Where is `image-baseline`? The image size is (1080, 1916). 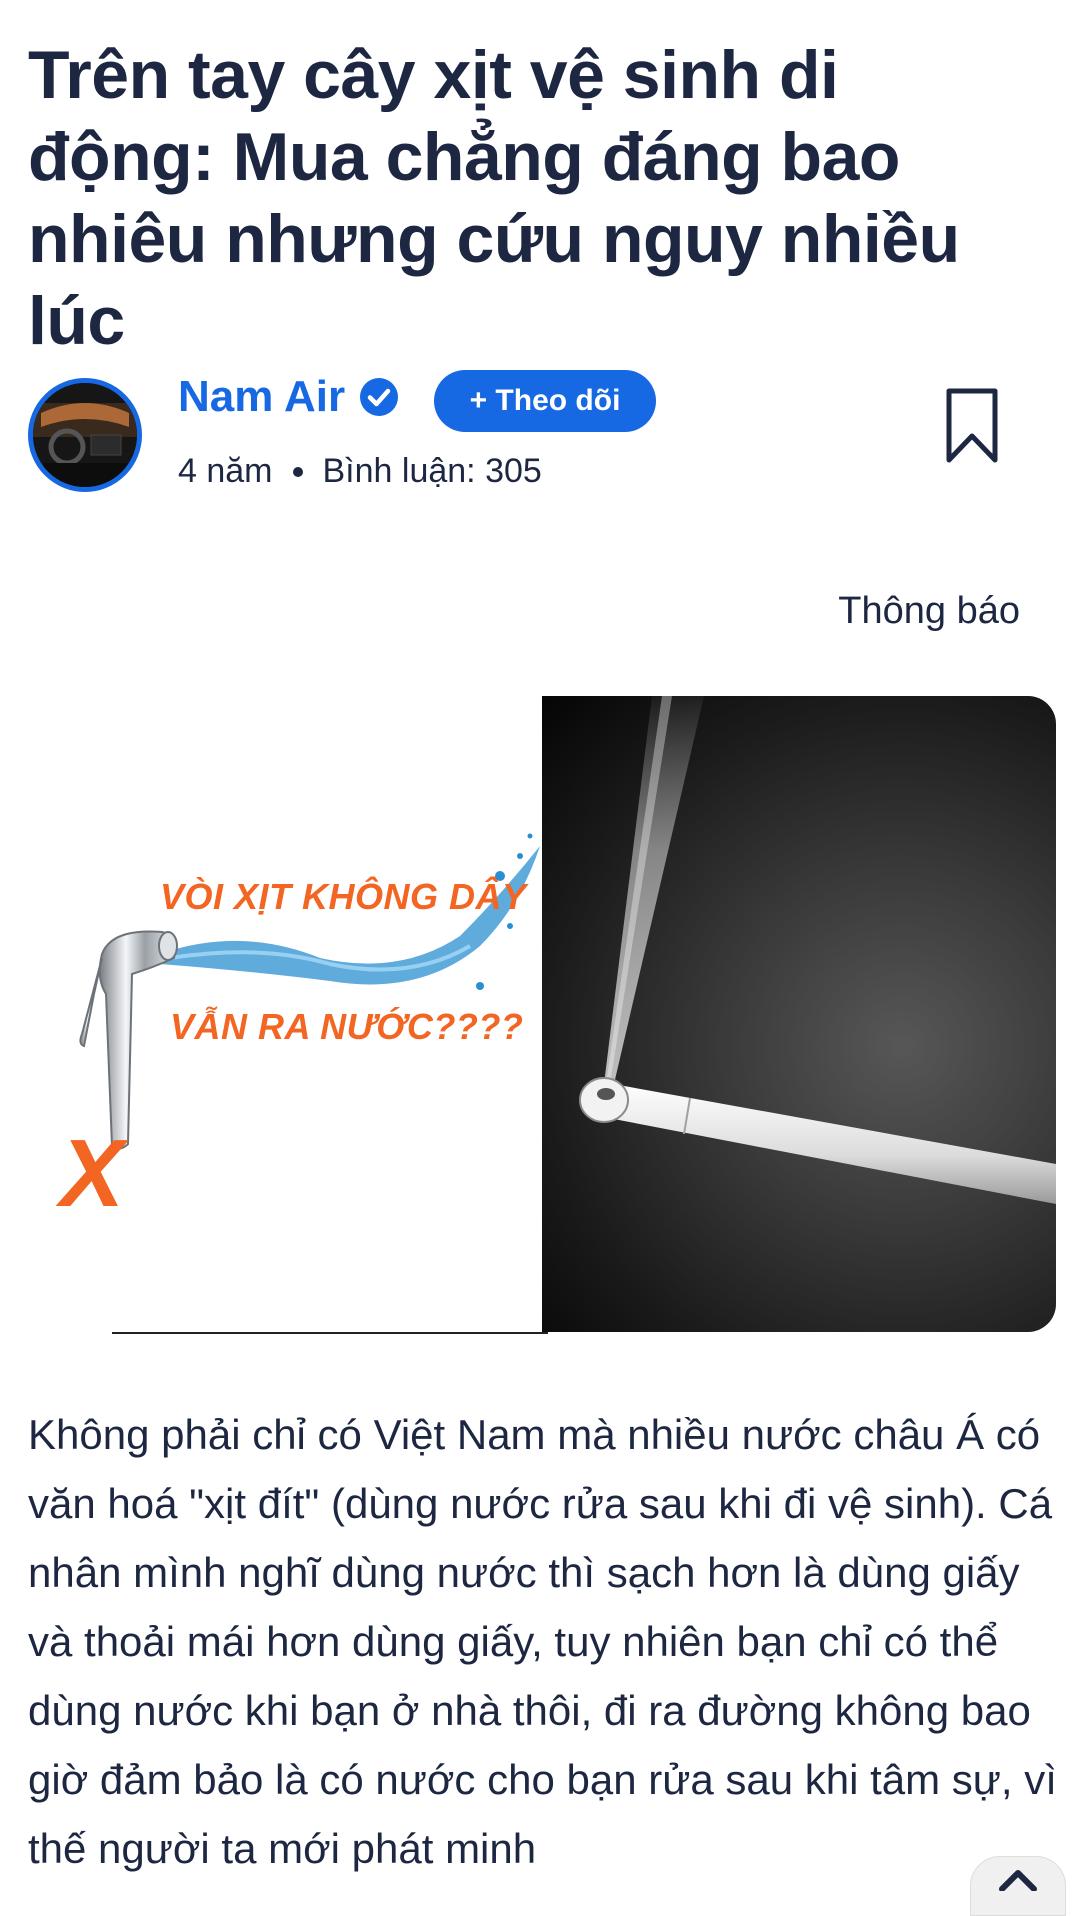
image-baseline is located at coordinates (330, 1333).